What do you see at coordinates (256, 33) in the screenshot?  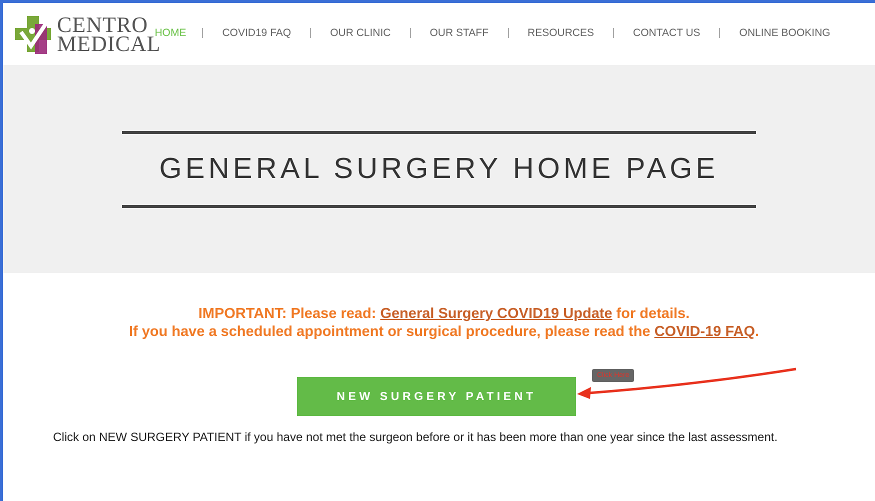 I see `nav-link: COVID19 FAQ` at bounding box center [256, 33].